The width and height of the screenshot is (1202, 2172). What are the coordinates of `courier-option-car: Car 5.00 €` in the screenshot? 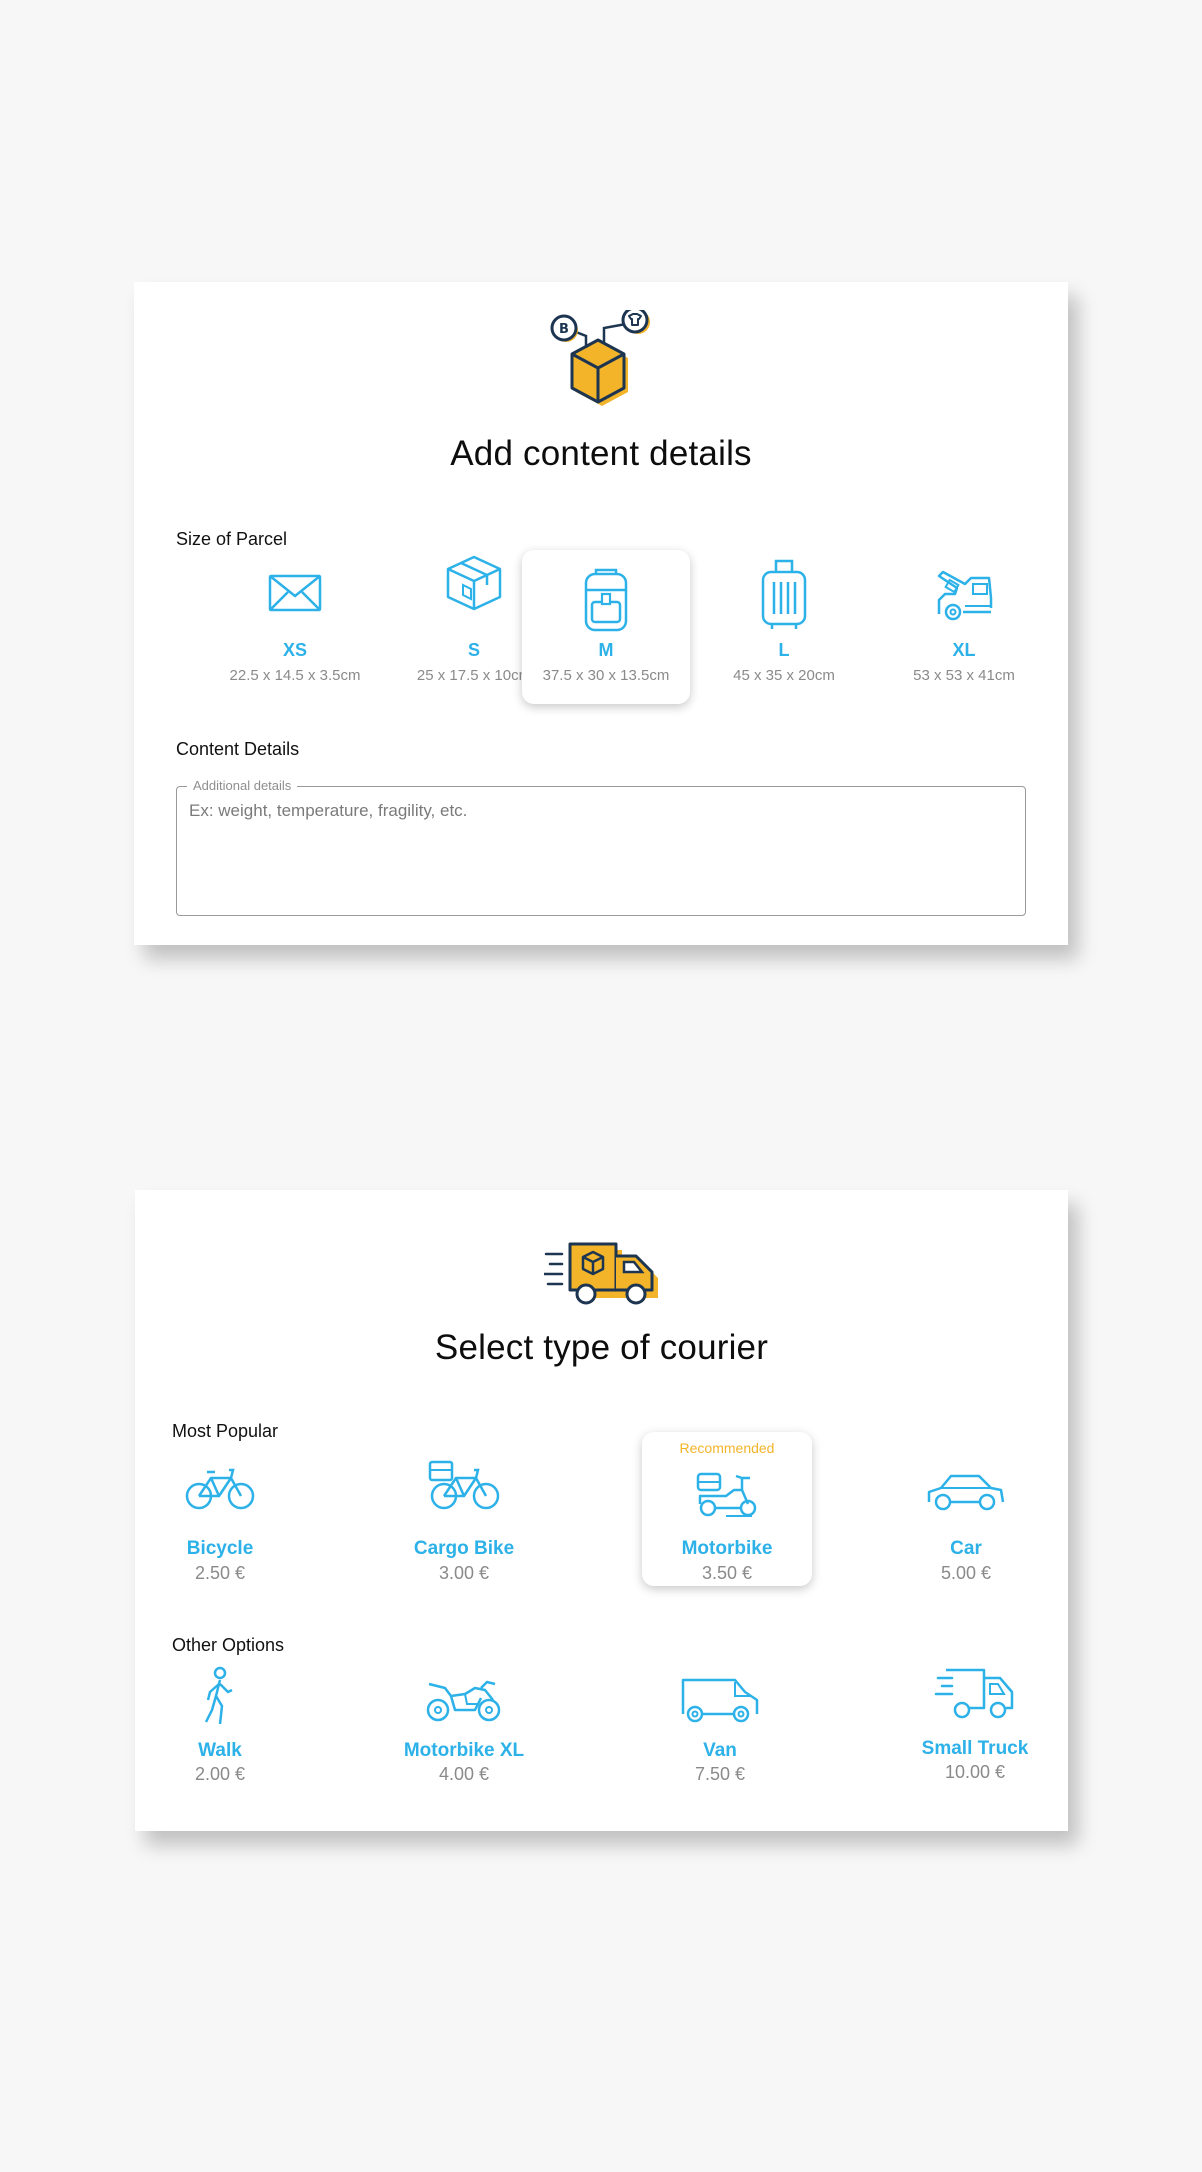 It's located at (966, 1509).